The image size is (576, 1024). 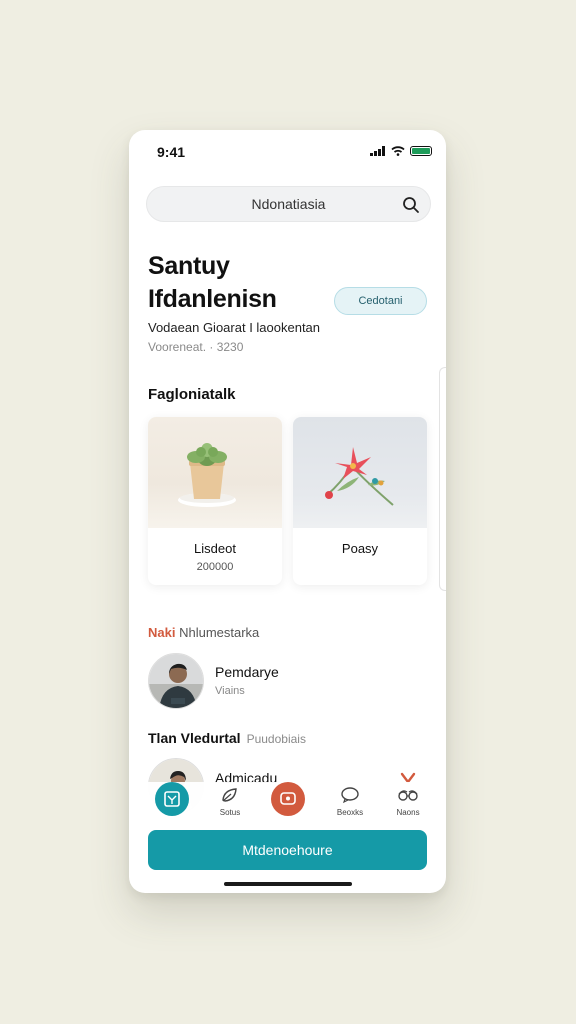 What do you see at coordinates (408, 812) in the screenshot?
I see `tab-label: Naons` at bounding box center [408, 812].